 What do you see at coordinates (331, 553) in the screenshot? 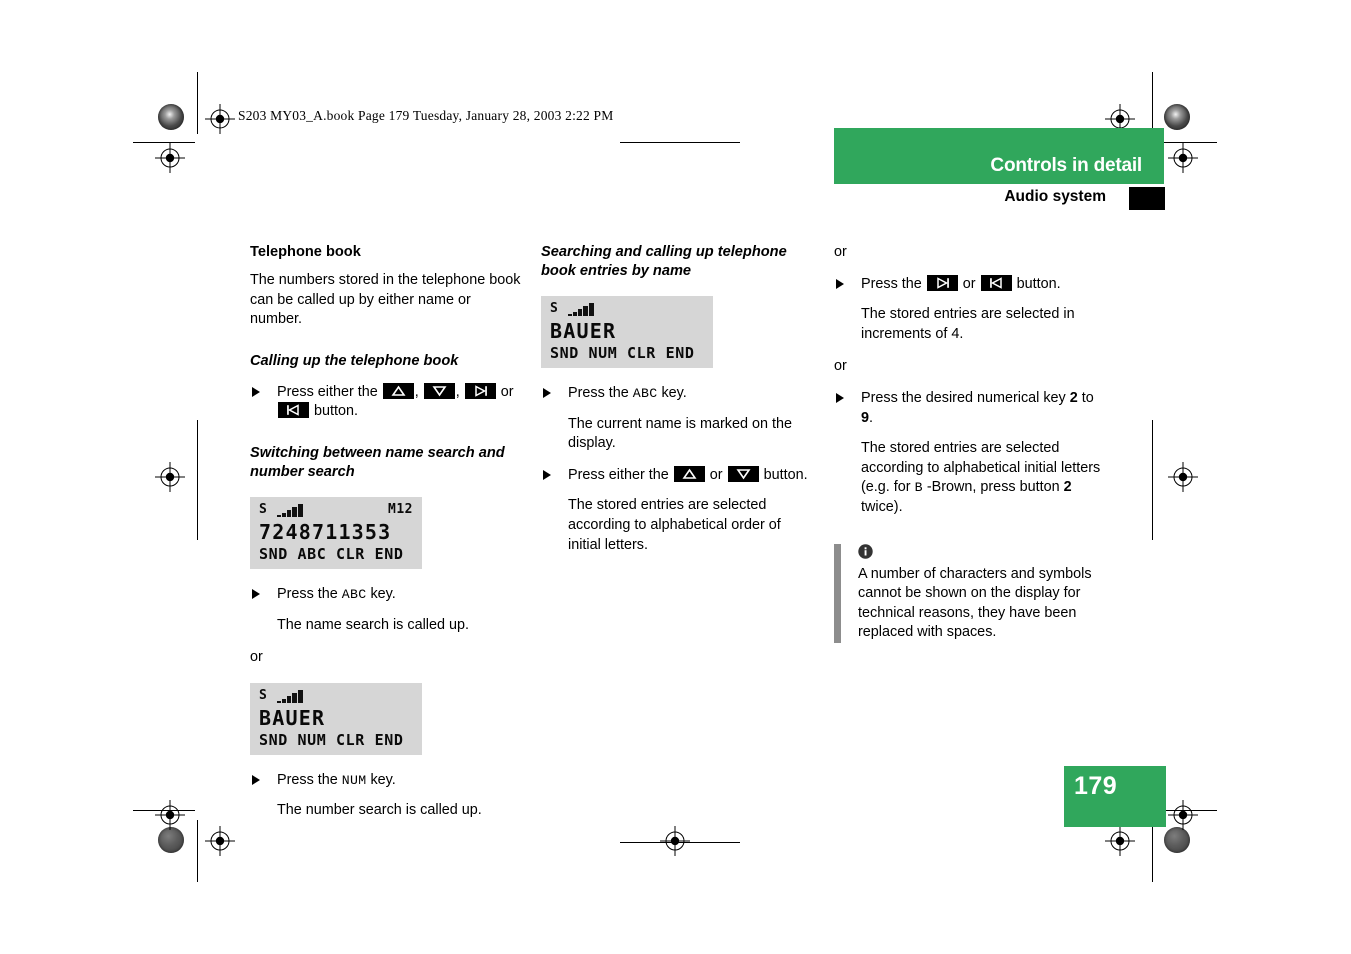
I see `lcd-softkey-row: SND ABC CLR END` at bounding box center [331, 553].